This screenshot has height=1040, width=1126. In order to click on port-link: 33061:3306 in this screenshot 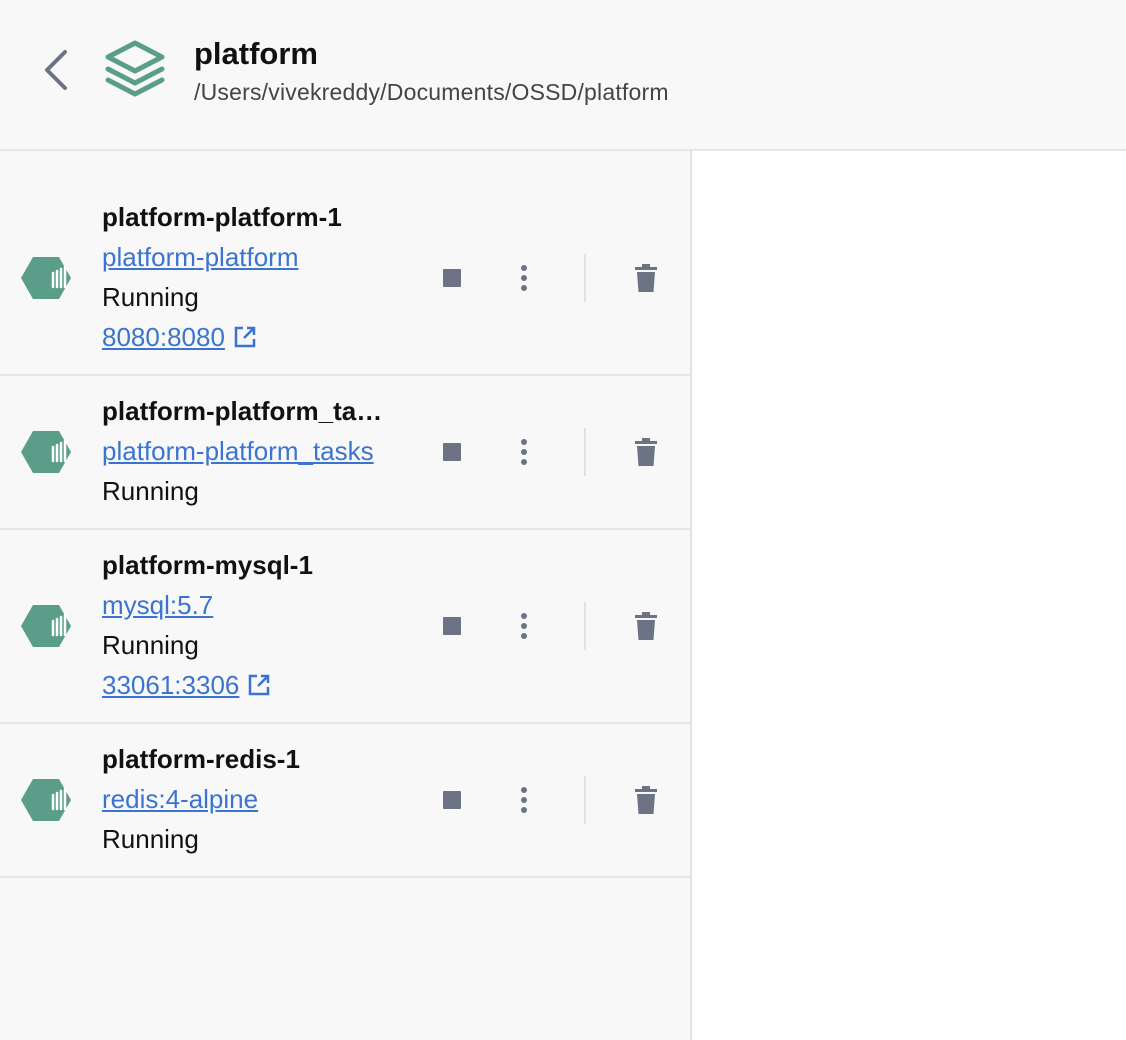, I will do `click(170, 685)`.